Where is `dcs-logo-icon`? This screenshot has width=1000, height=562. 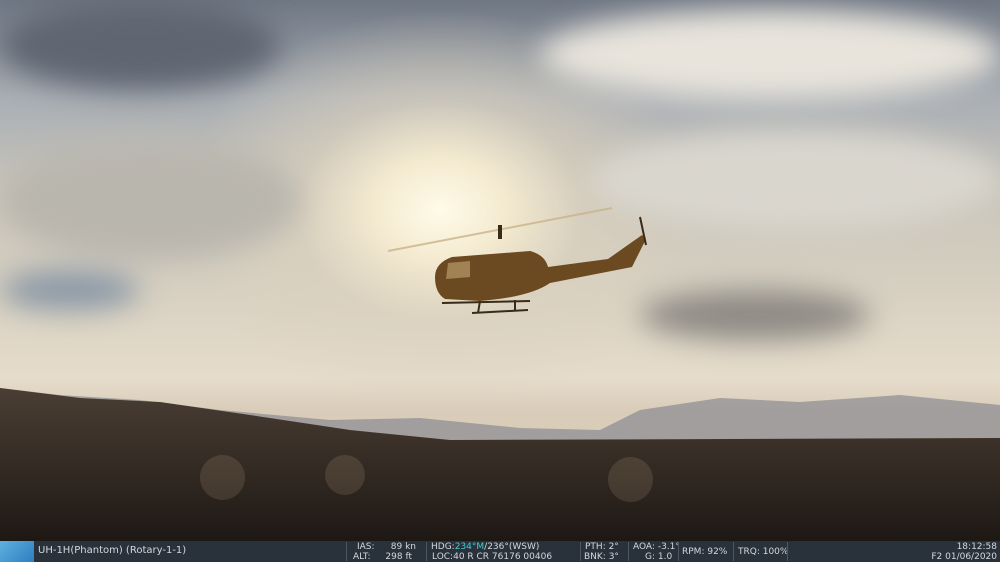 dcs-logo-icon is located at coordinates (17, 551).